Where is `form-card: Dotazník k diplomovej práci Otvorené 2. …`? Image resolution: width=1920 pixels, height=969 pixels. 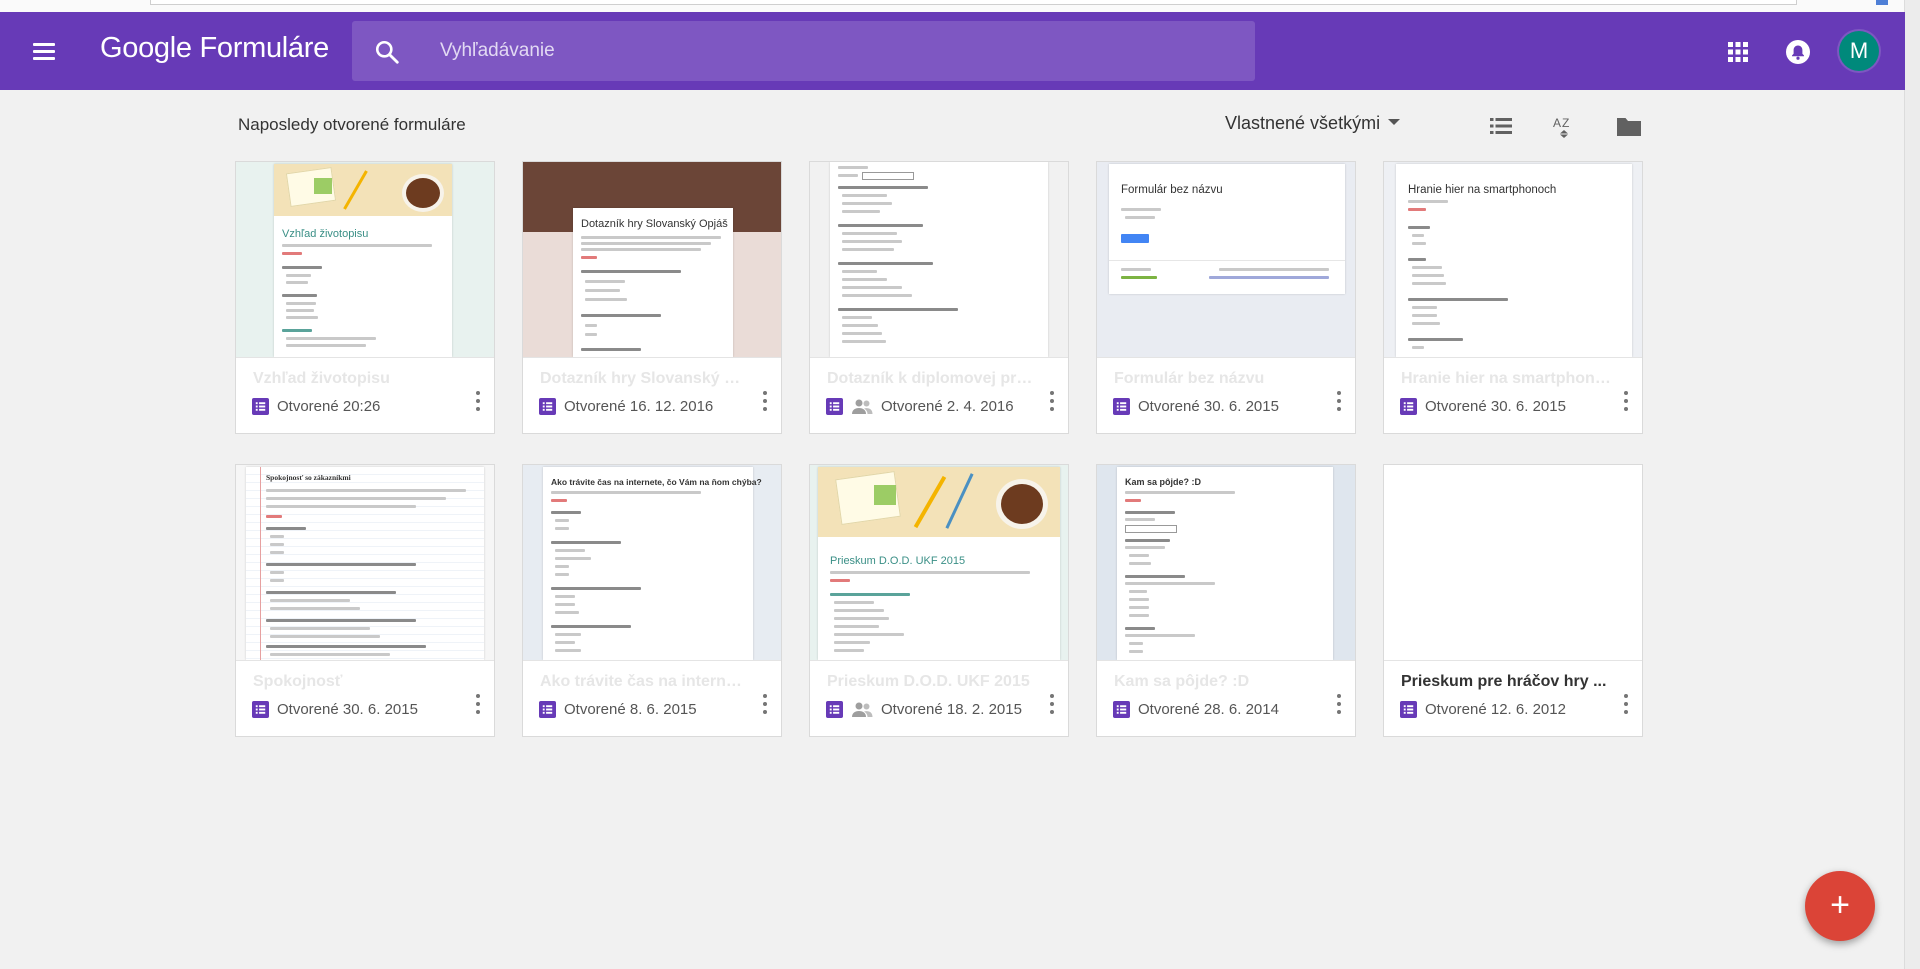 form-card: Dotazník k diplomovej práci Otvorené 2. … is located at coordinates (939, 297).